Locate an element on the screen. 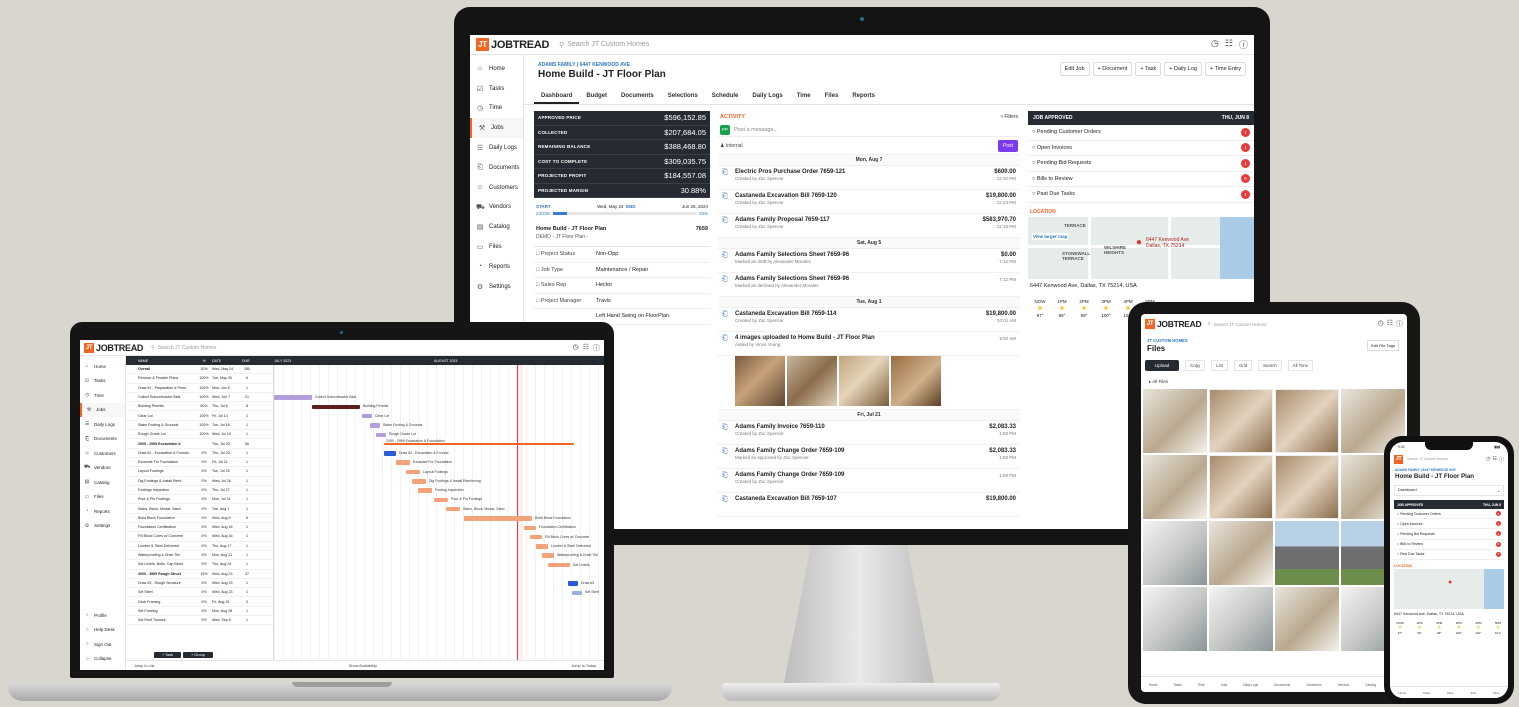 Image resolution: width=1519 pixels, height=707 pixels. sidebar-item-documents: ⎗ Documents is located at coordinates (496, 168).